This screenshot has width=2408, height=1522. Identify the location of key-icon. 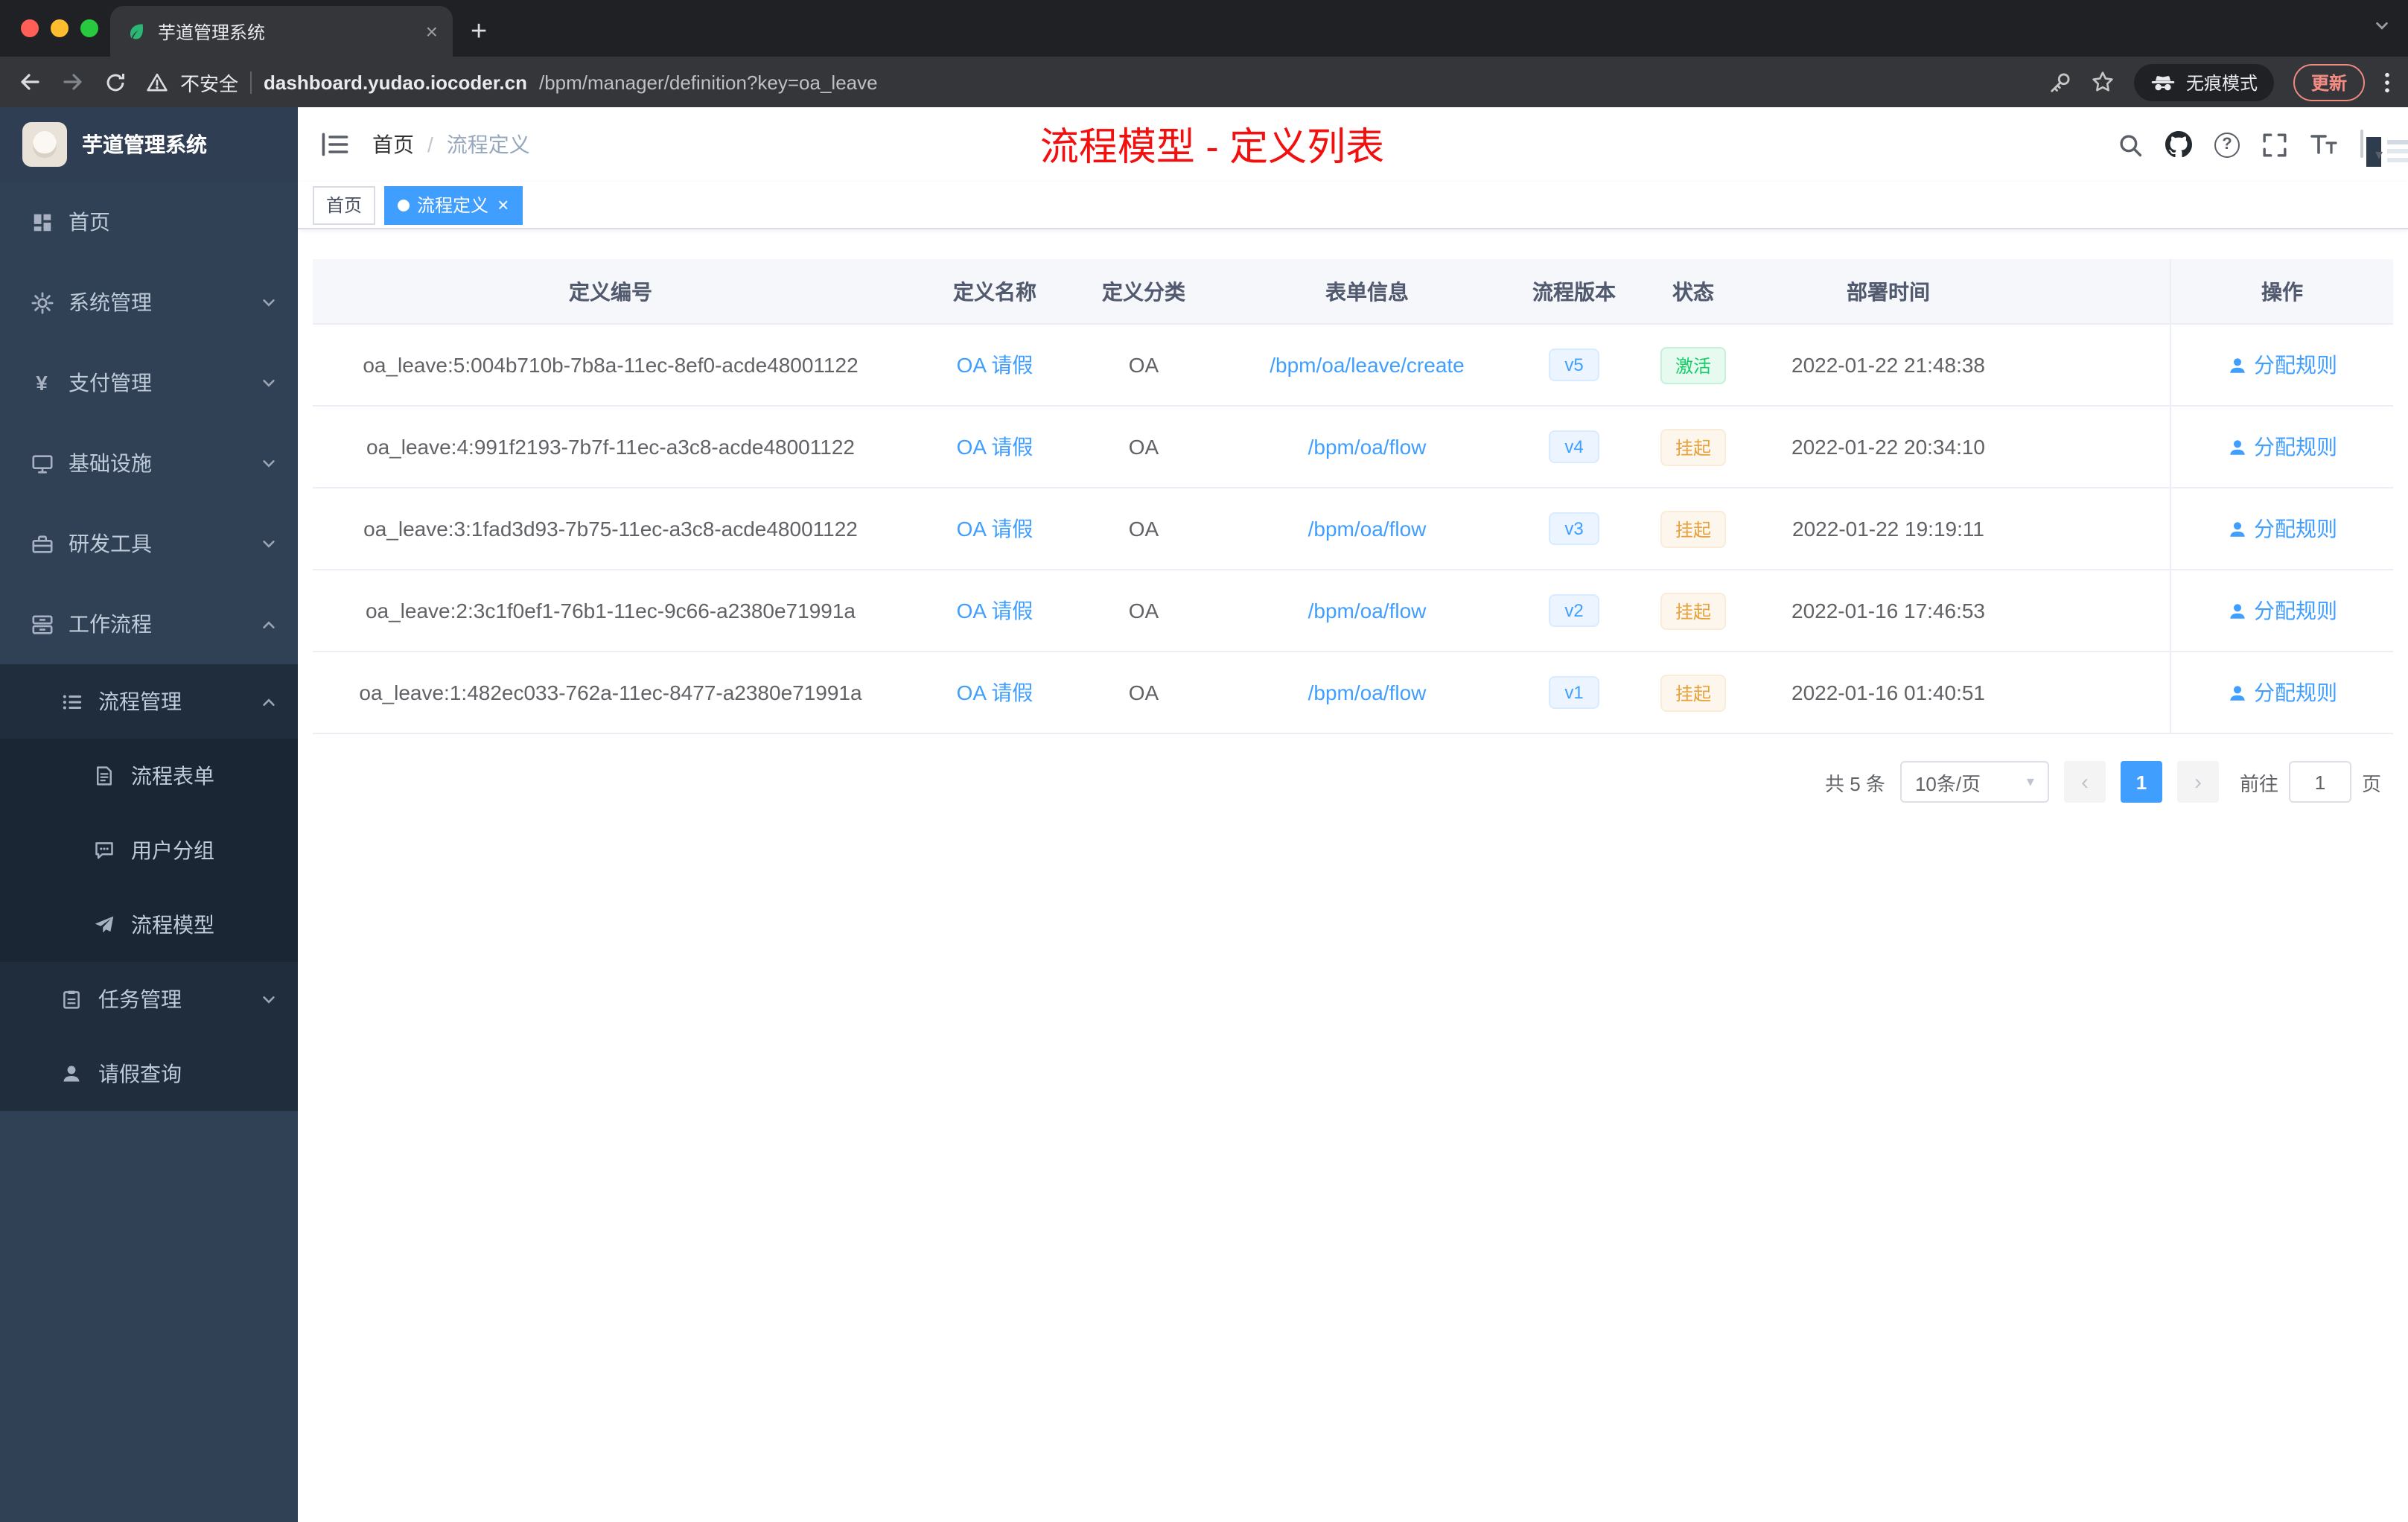
(2060, 82).